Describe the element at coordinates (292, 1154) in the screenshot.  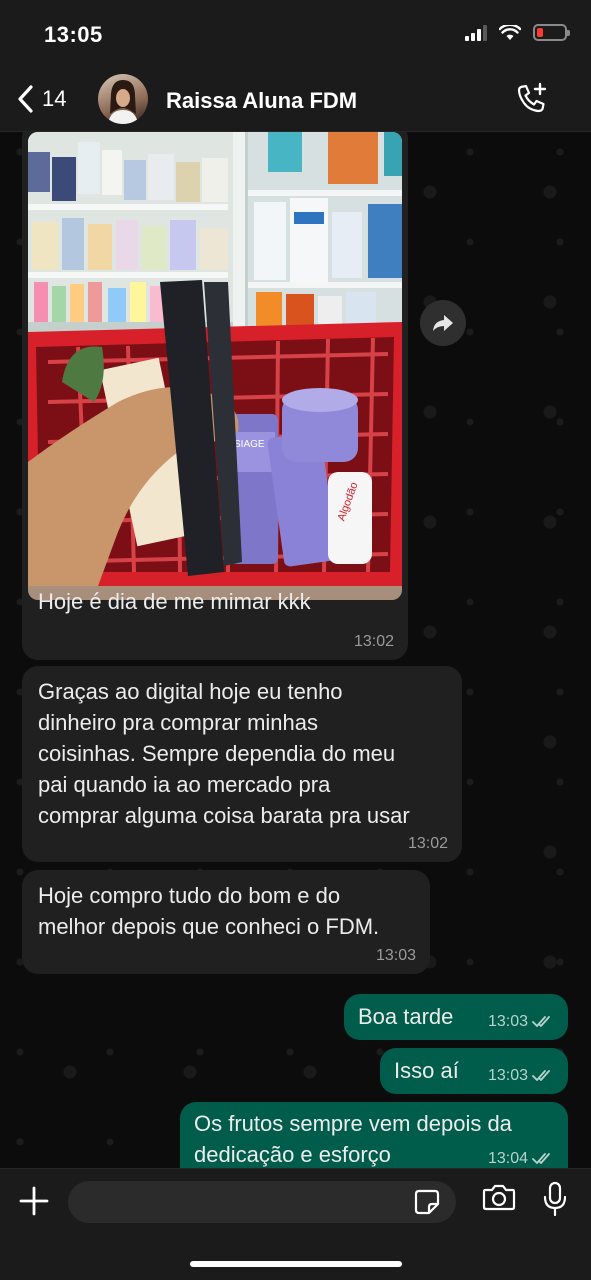
I see `message-line: dedicação e esforço` at that location.